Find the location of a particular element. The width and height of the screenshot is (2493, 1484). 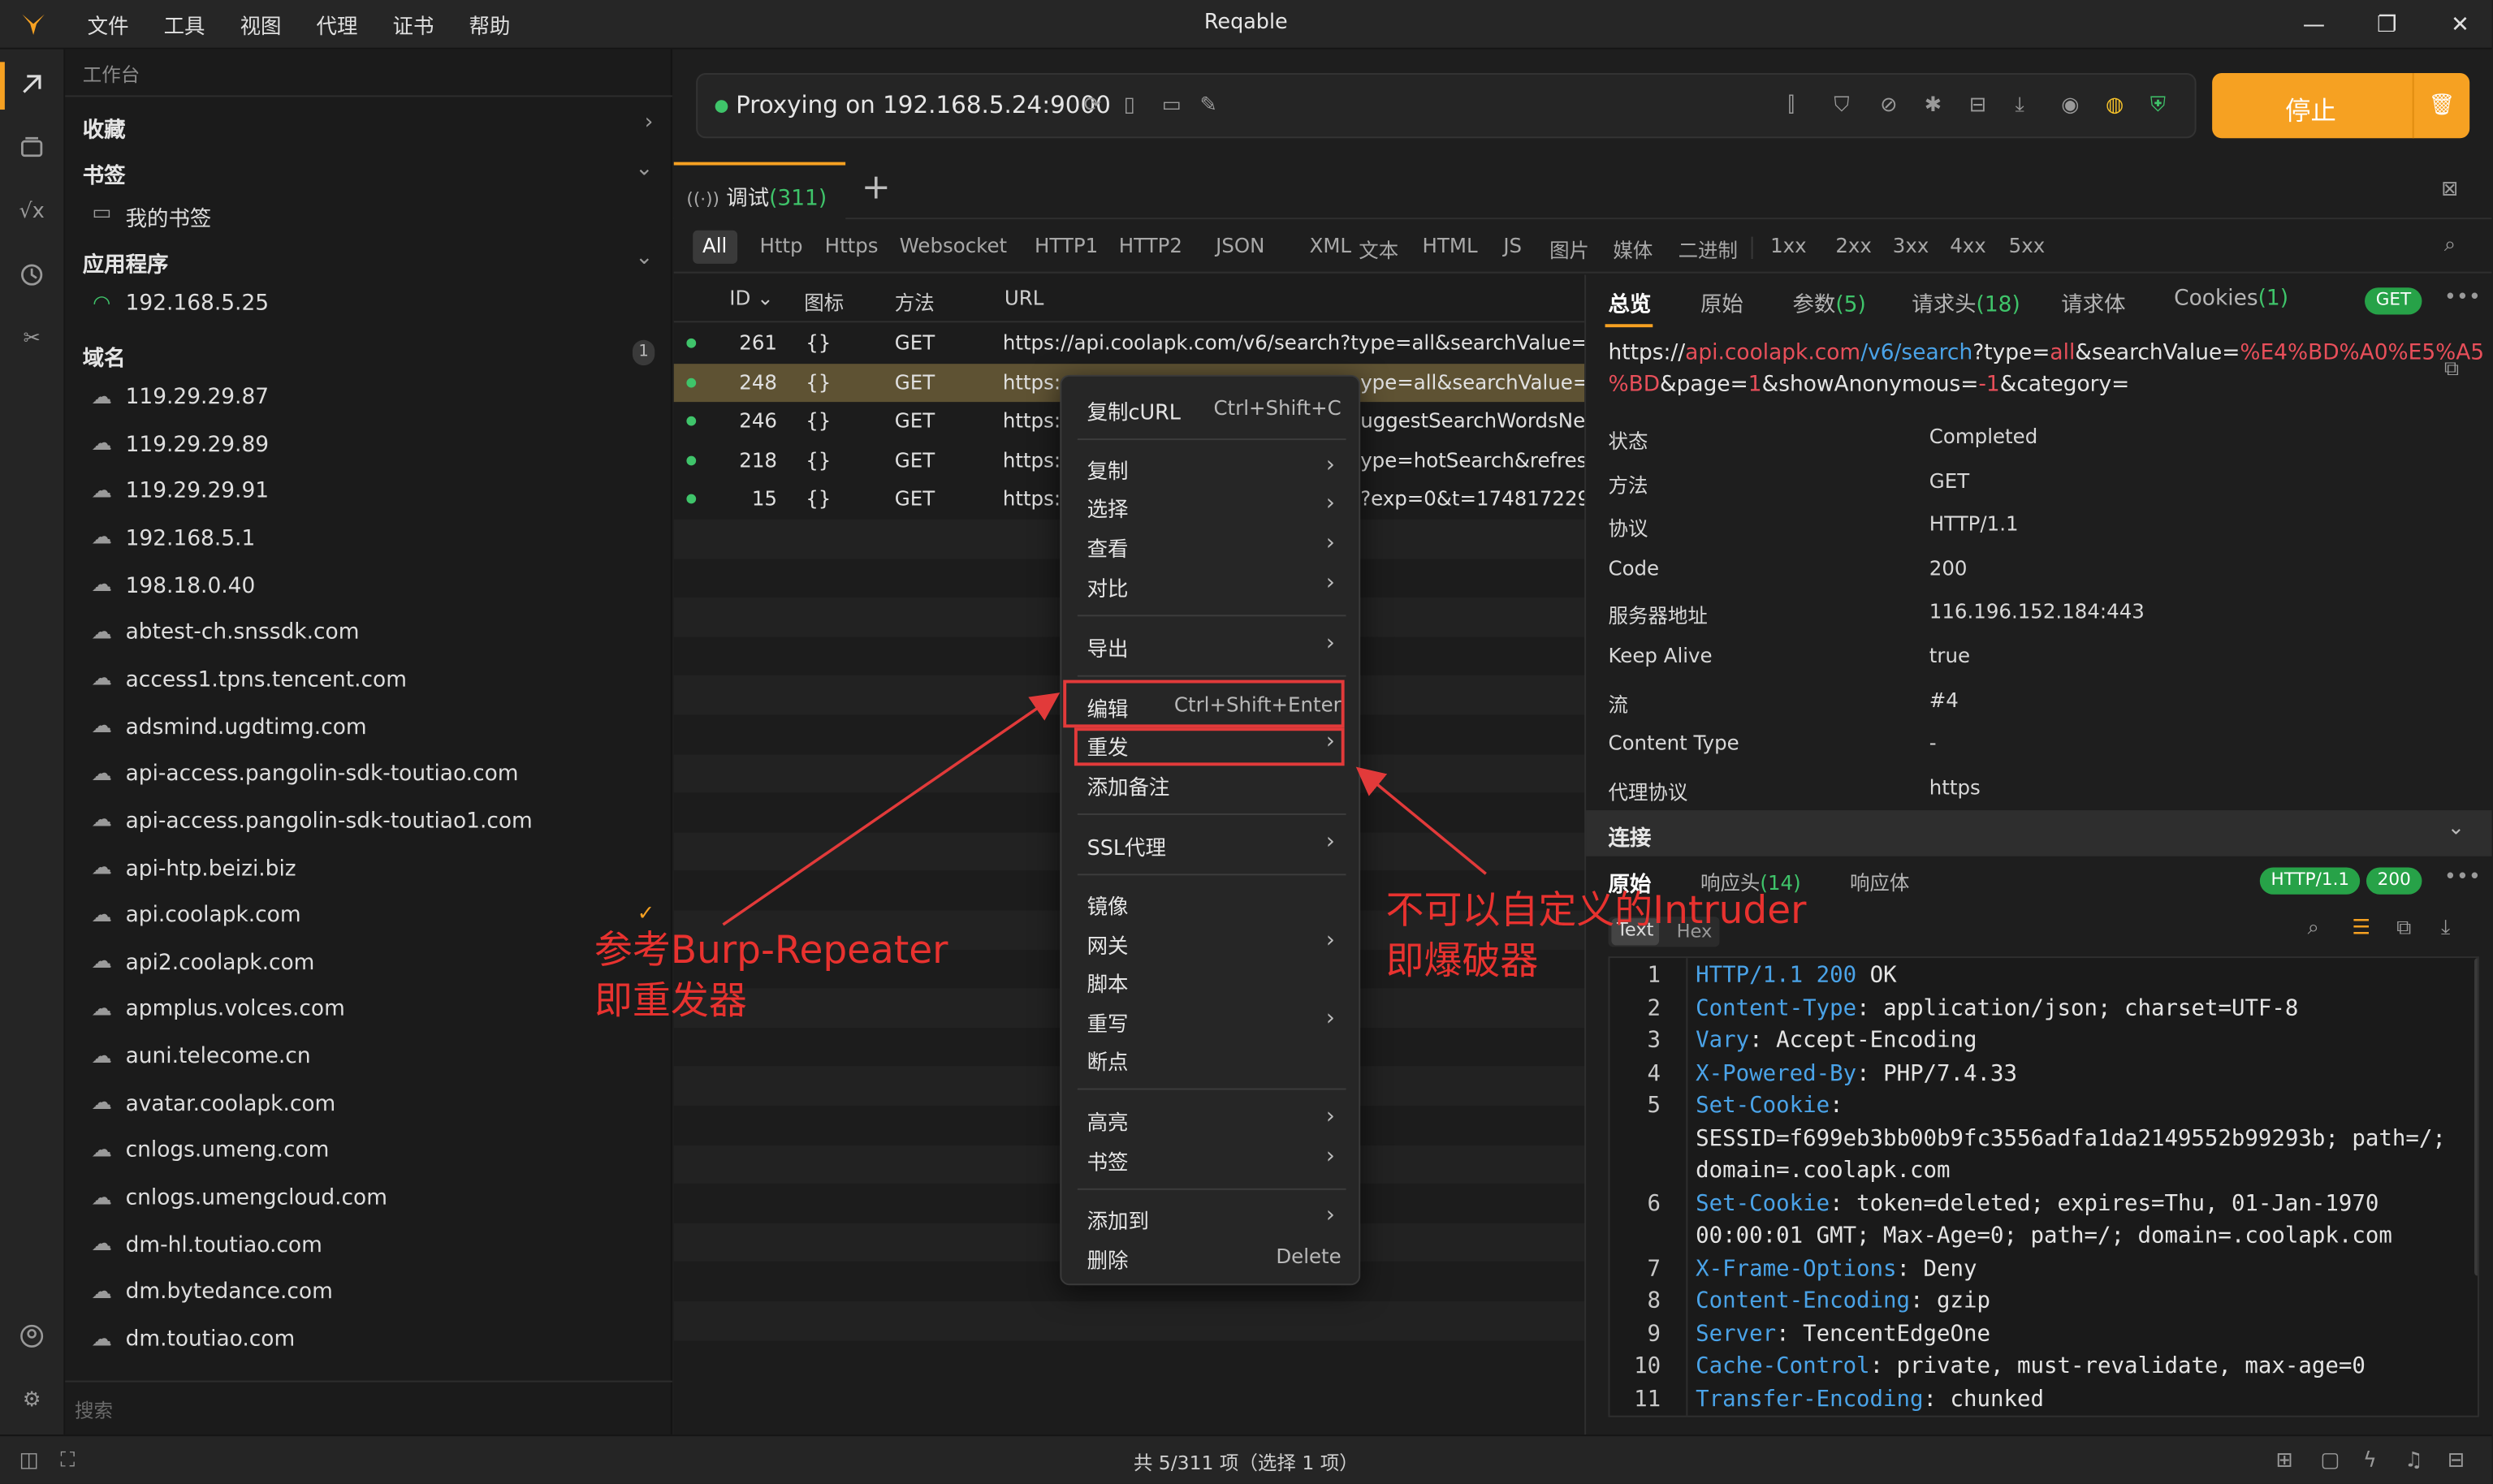

selection-count: 共 5/311 项（选择 1 项） is located at coordinates (1246, 1463).